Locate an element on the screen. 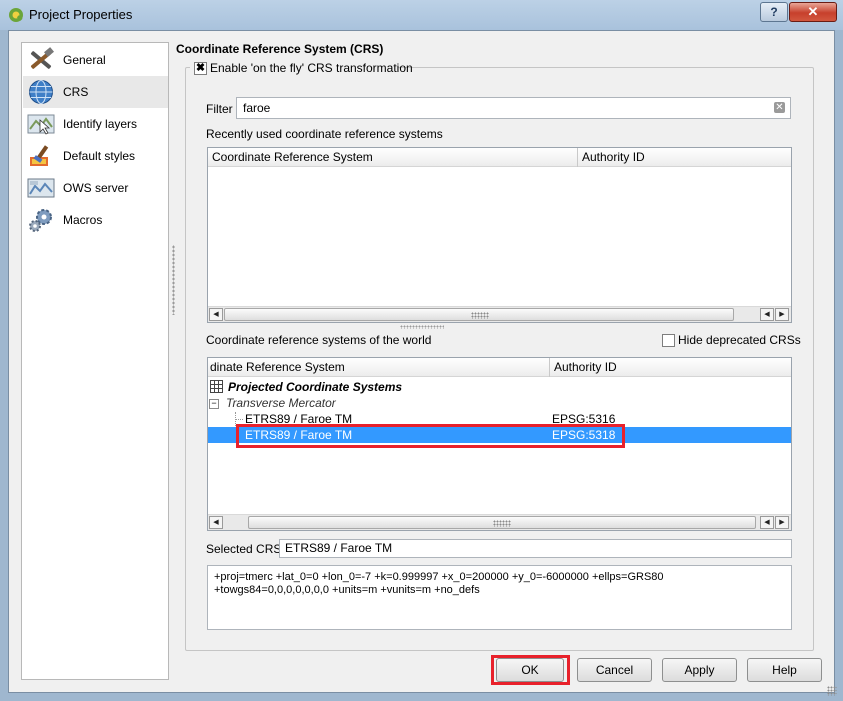 The height and width of the screenshot is (701, 843). clear-filter-icon: ✕ is located at coordinates (779, 107).